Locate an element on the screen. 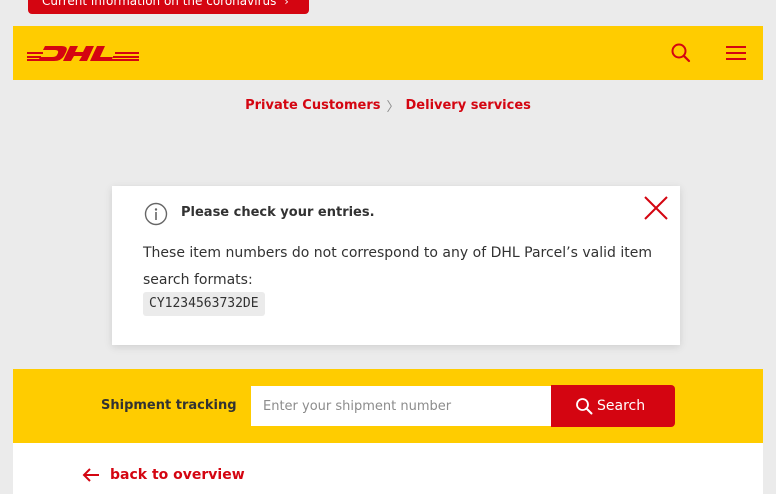 The image size is (776, 494). notice-label: Current information on the coronavirus is located at coordinates (159, 4).